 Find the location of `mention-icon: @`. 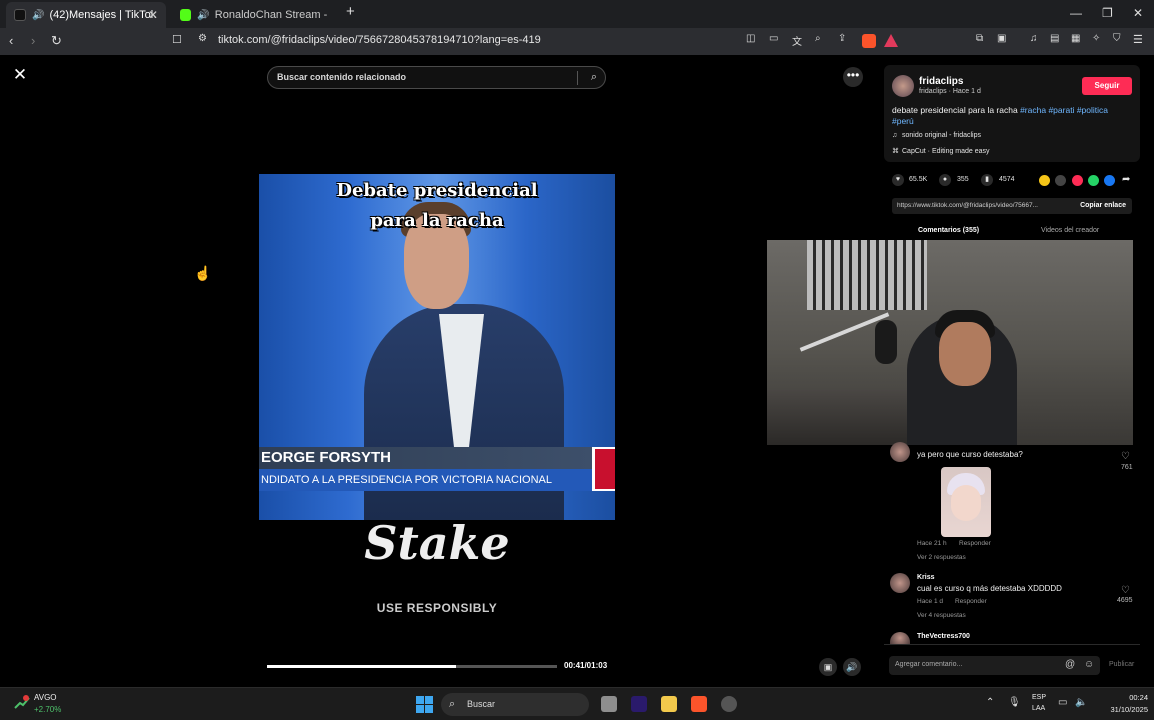

mention-icon: @ is located at coordinates (1070, 664).